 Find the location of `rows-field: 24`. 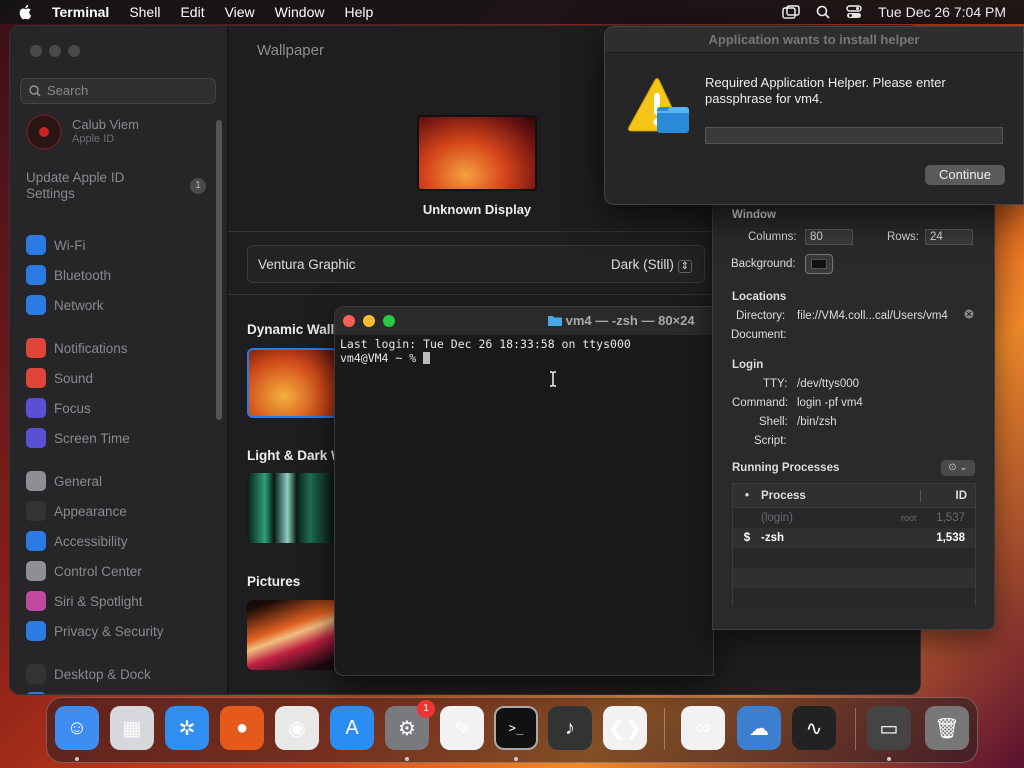

rows-field: 24 is located at coordinates (949, 237).